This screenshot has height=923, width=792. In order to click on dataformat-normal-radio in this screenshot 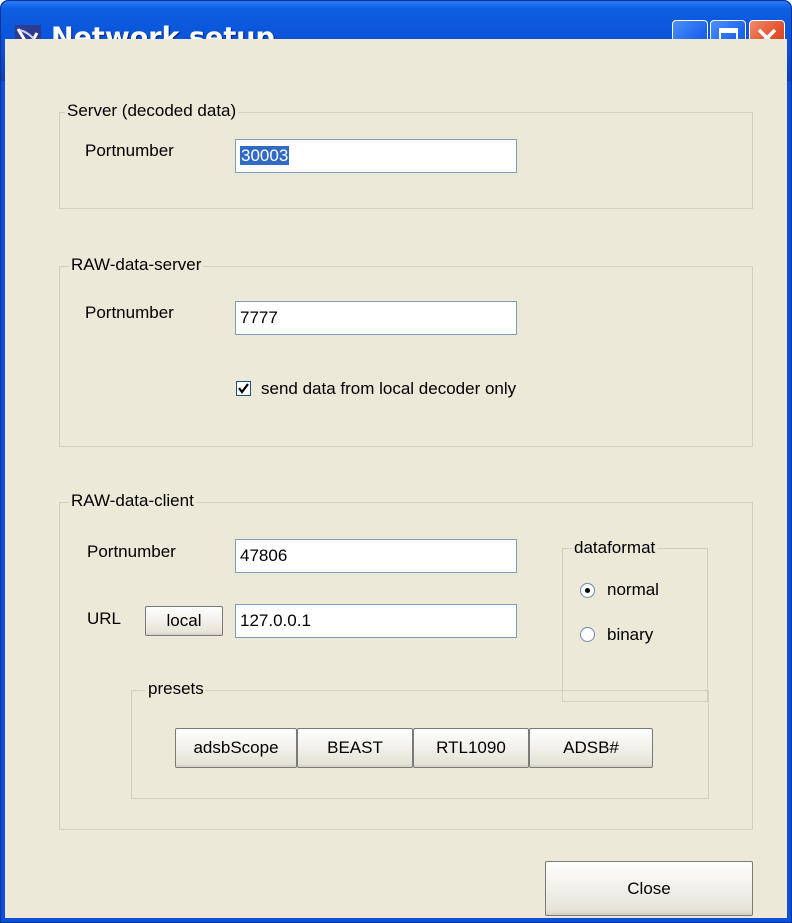, I will do `click(587, 590)`.